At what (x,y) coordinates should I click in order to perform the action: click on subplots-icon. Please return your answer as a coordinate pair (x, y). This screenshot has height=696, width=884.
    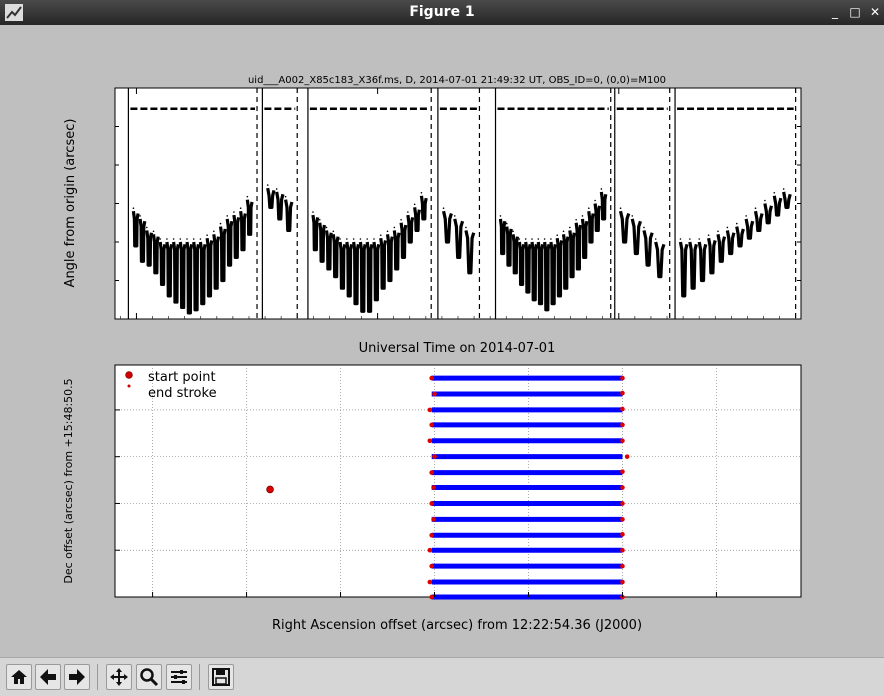
    Looking at the image, I should click on (179, 677).